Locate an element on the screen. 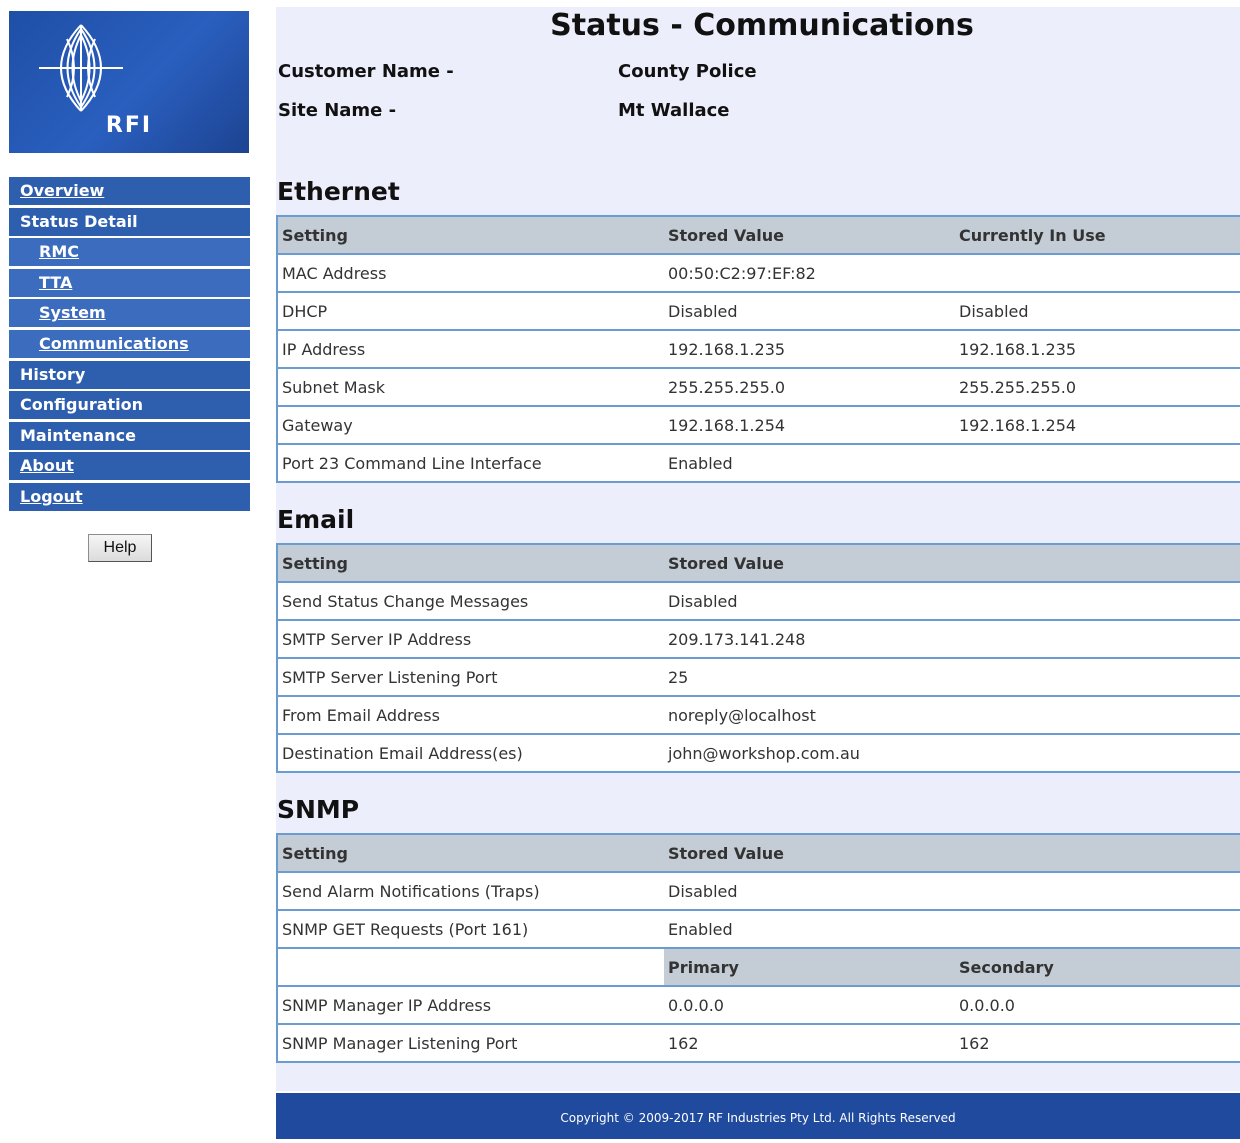 This screenshot has width=1240, height=1143. table-cell: SNMP GET Requests (Port 161) is located at coordinates (470, 928).